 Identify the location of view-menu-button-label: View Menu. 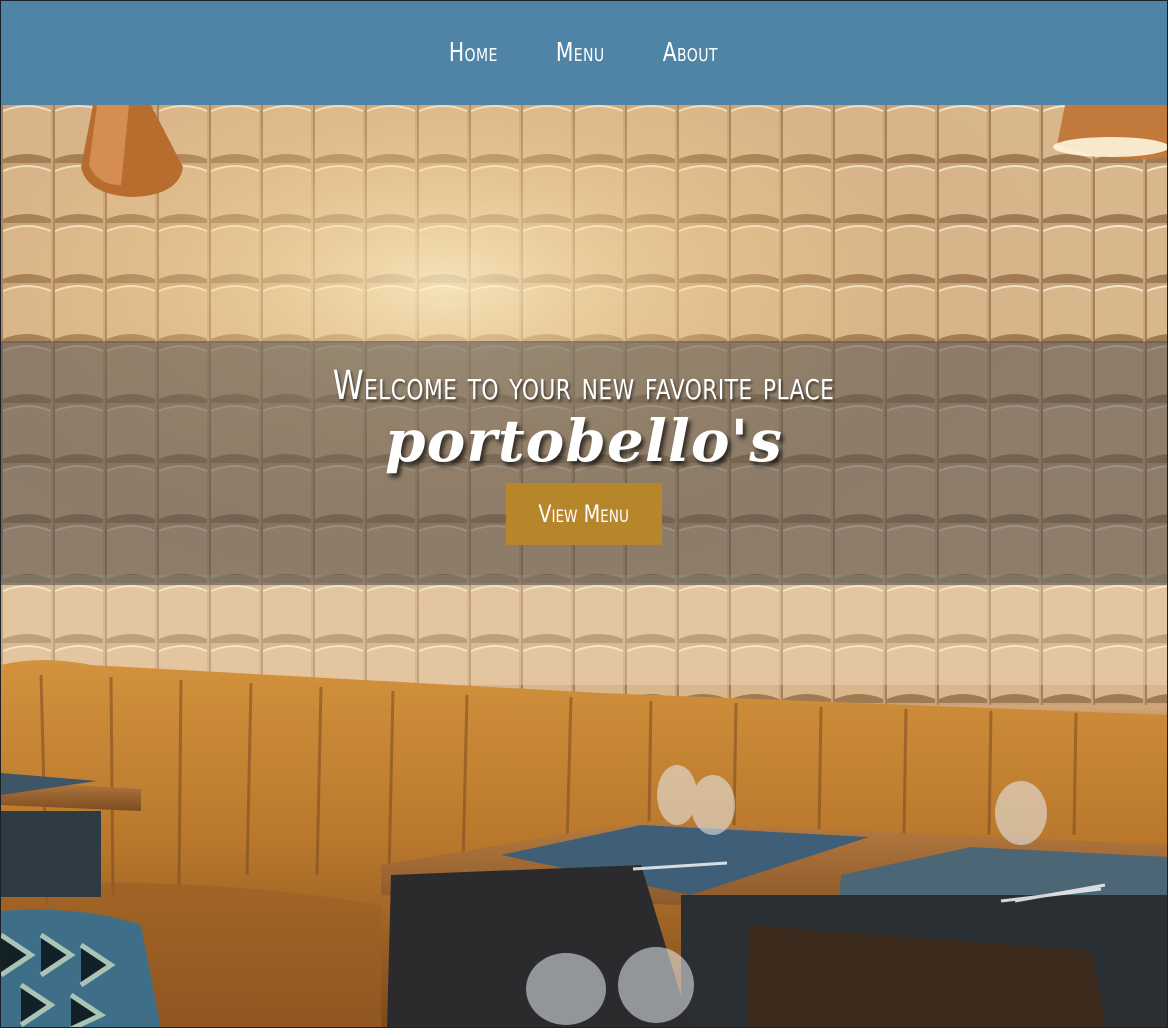
(584, 514).